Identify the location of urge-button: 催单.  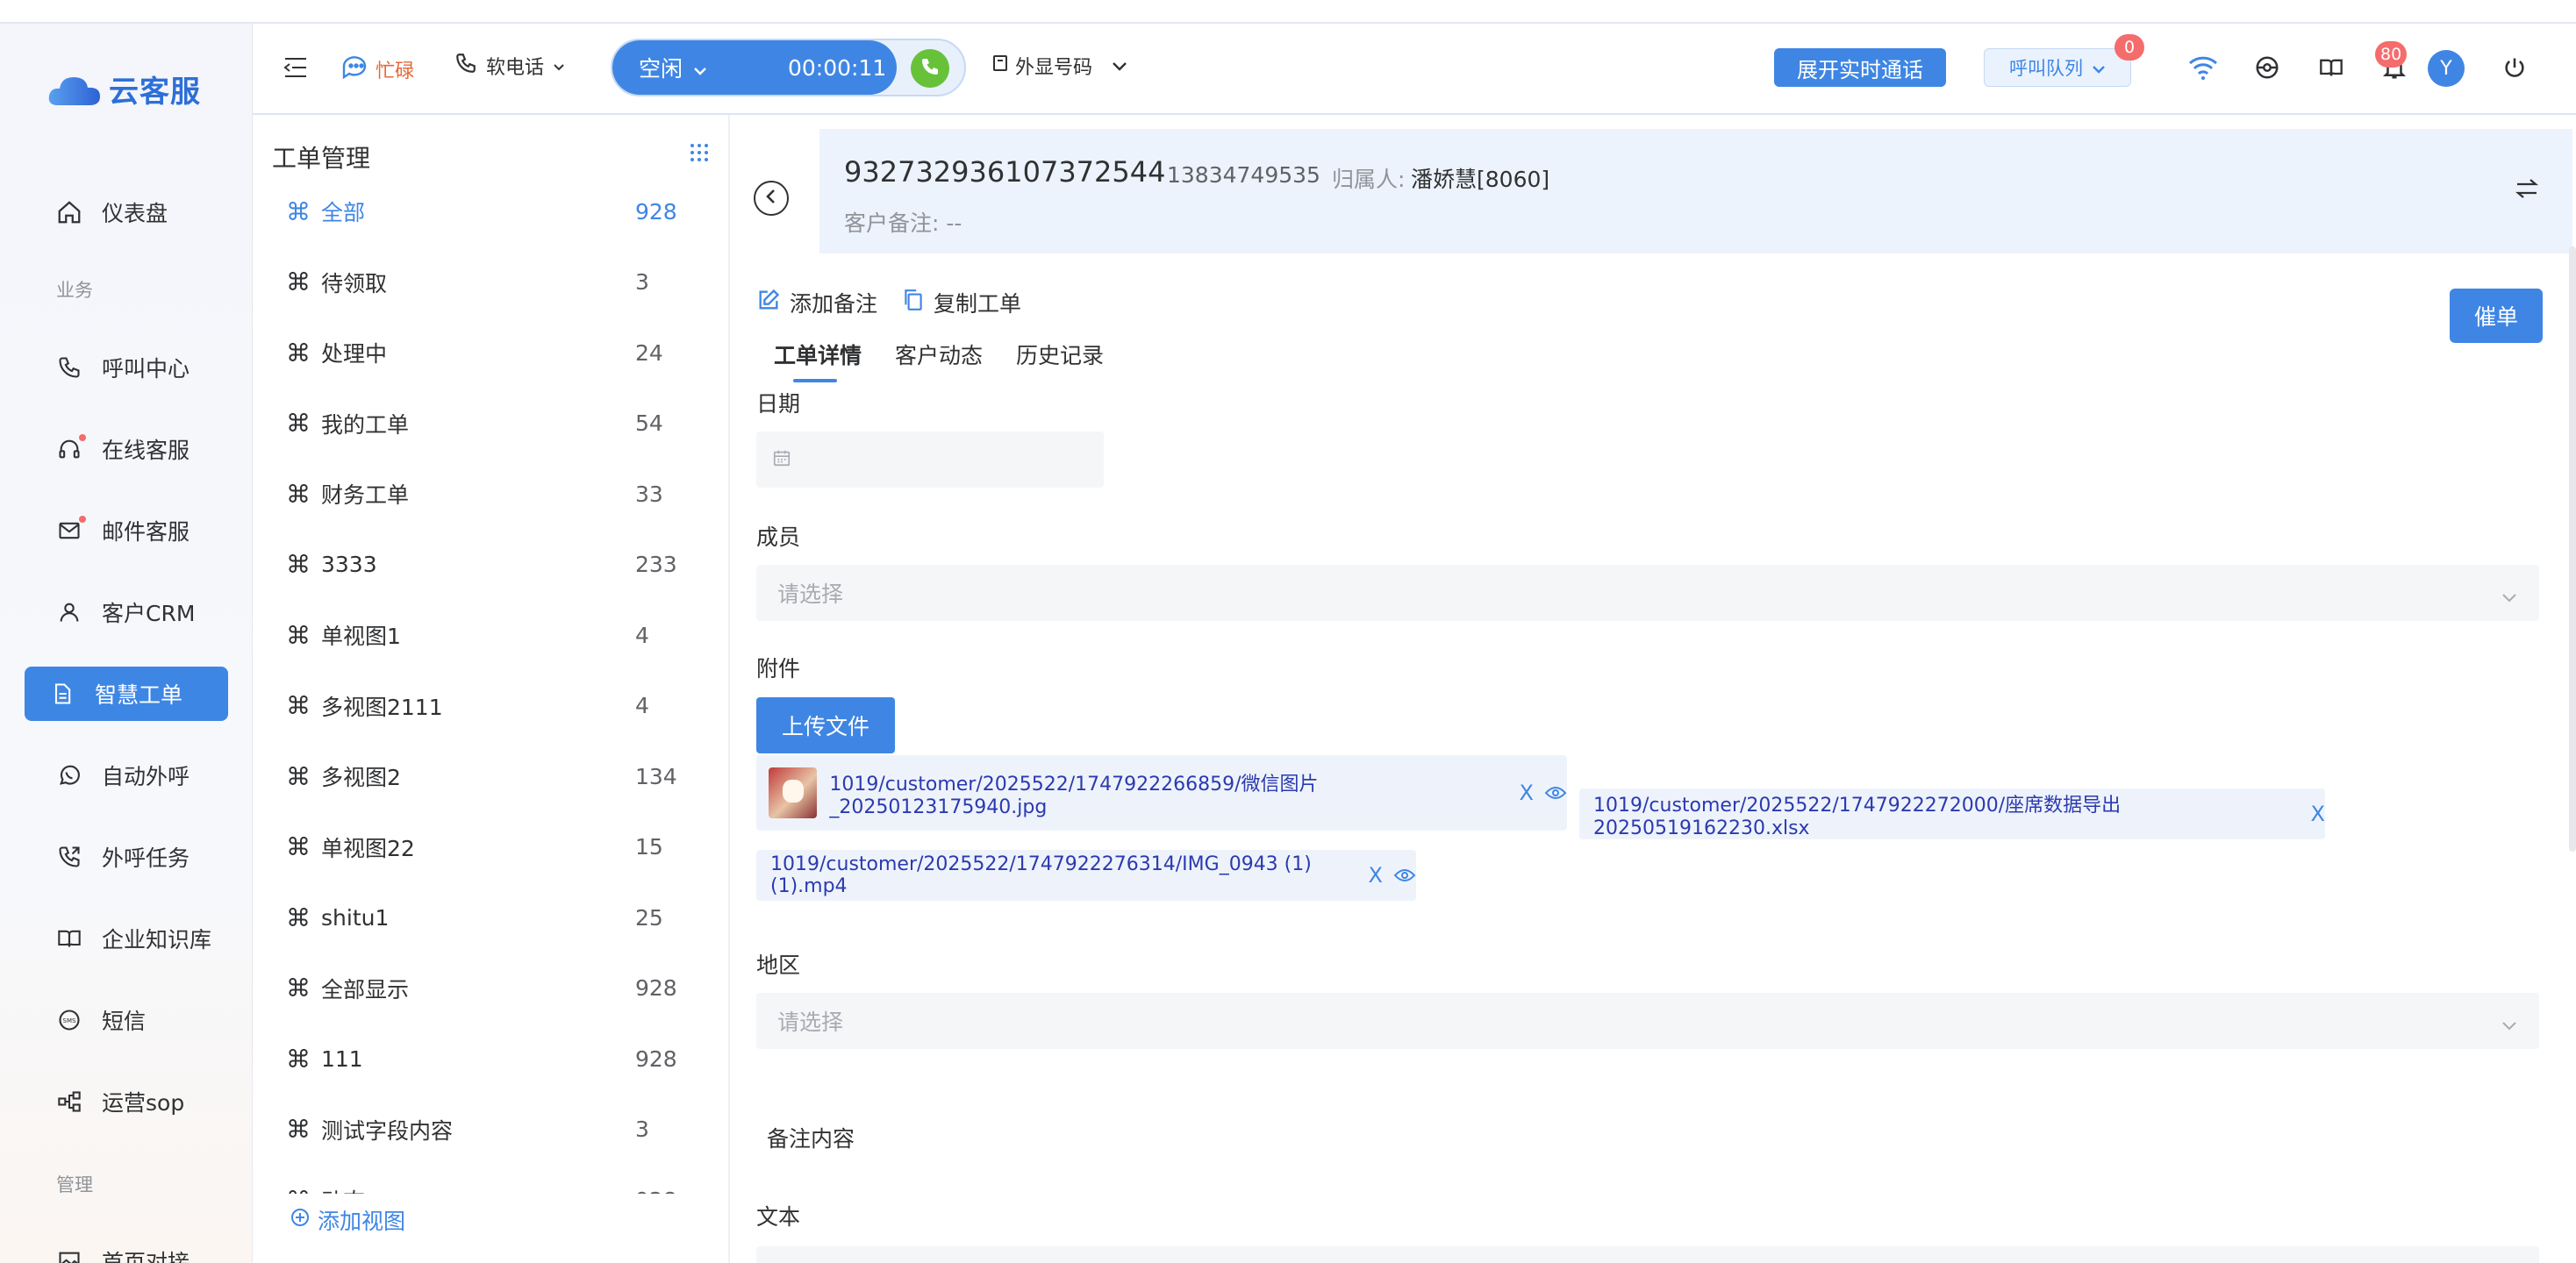
(2496, 316).